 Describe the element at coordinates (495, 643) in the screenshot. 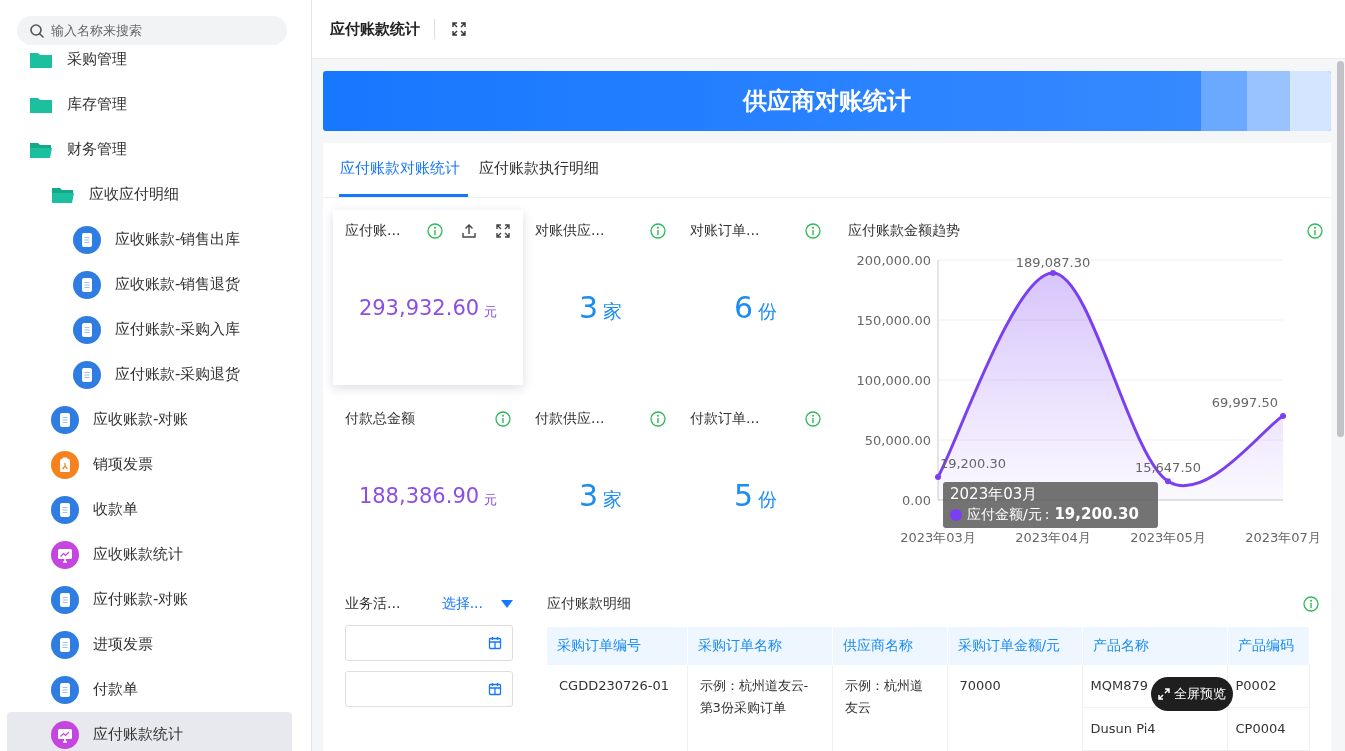

I see `calendar-icon` at that location.